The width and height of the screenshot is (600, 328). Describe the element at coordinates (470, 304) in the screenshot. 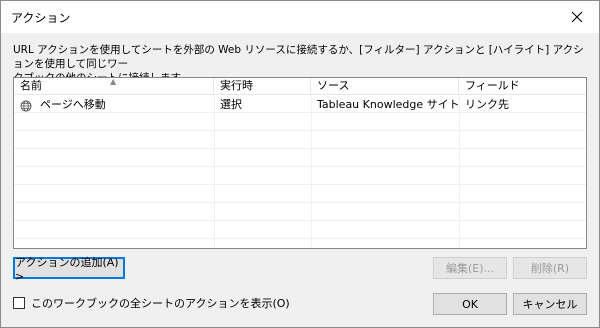

I see `ok-button: OK` at that location.